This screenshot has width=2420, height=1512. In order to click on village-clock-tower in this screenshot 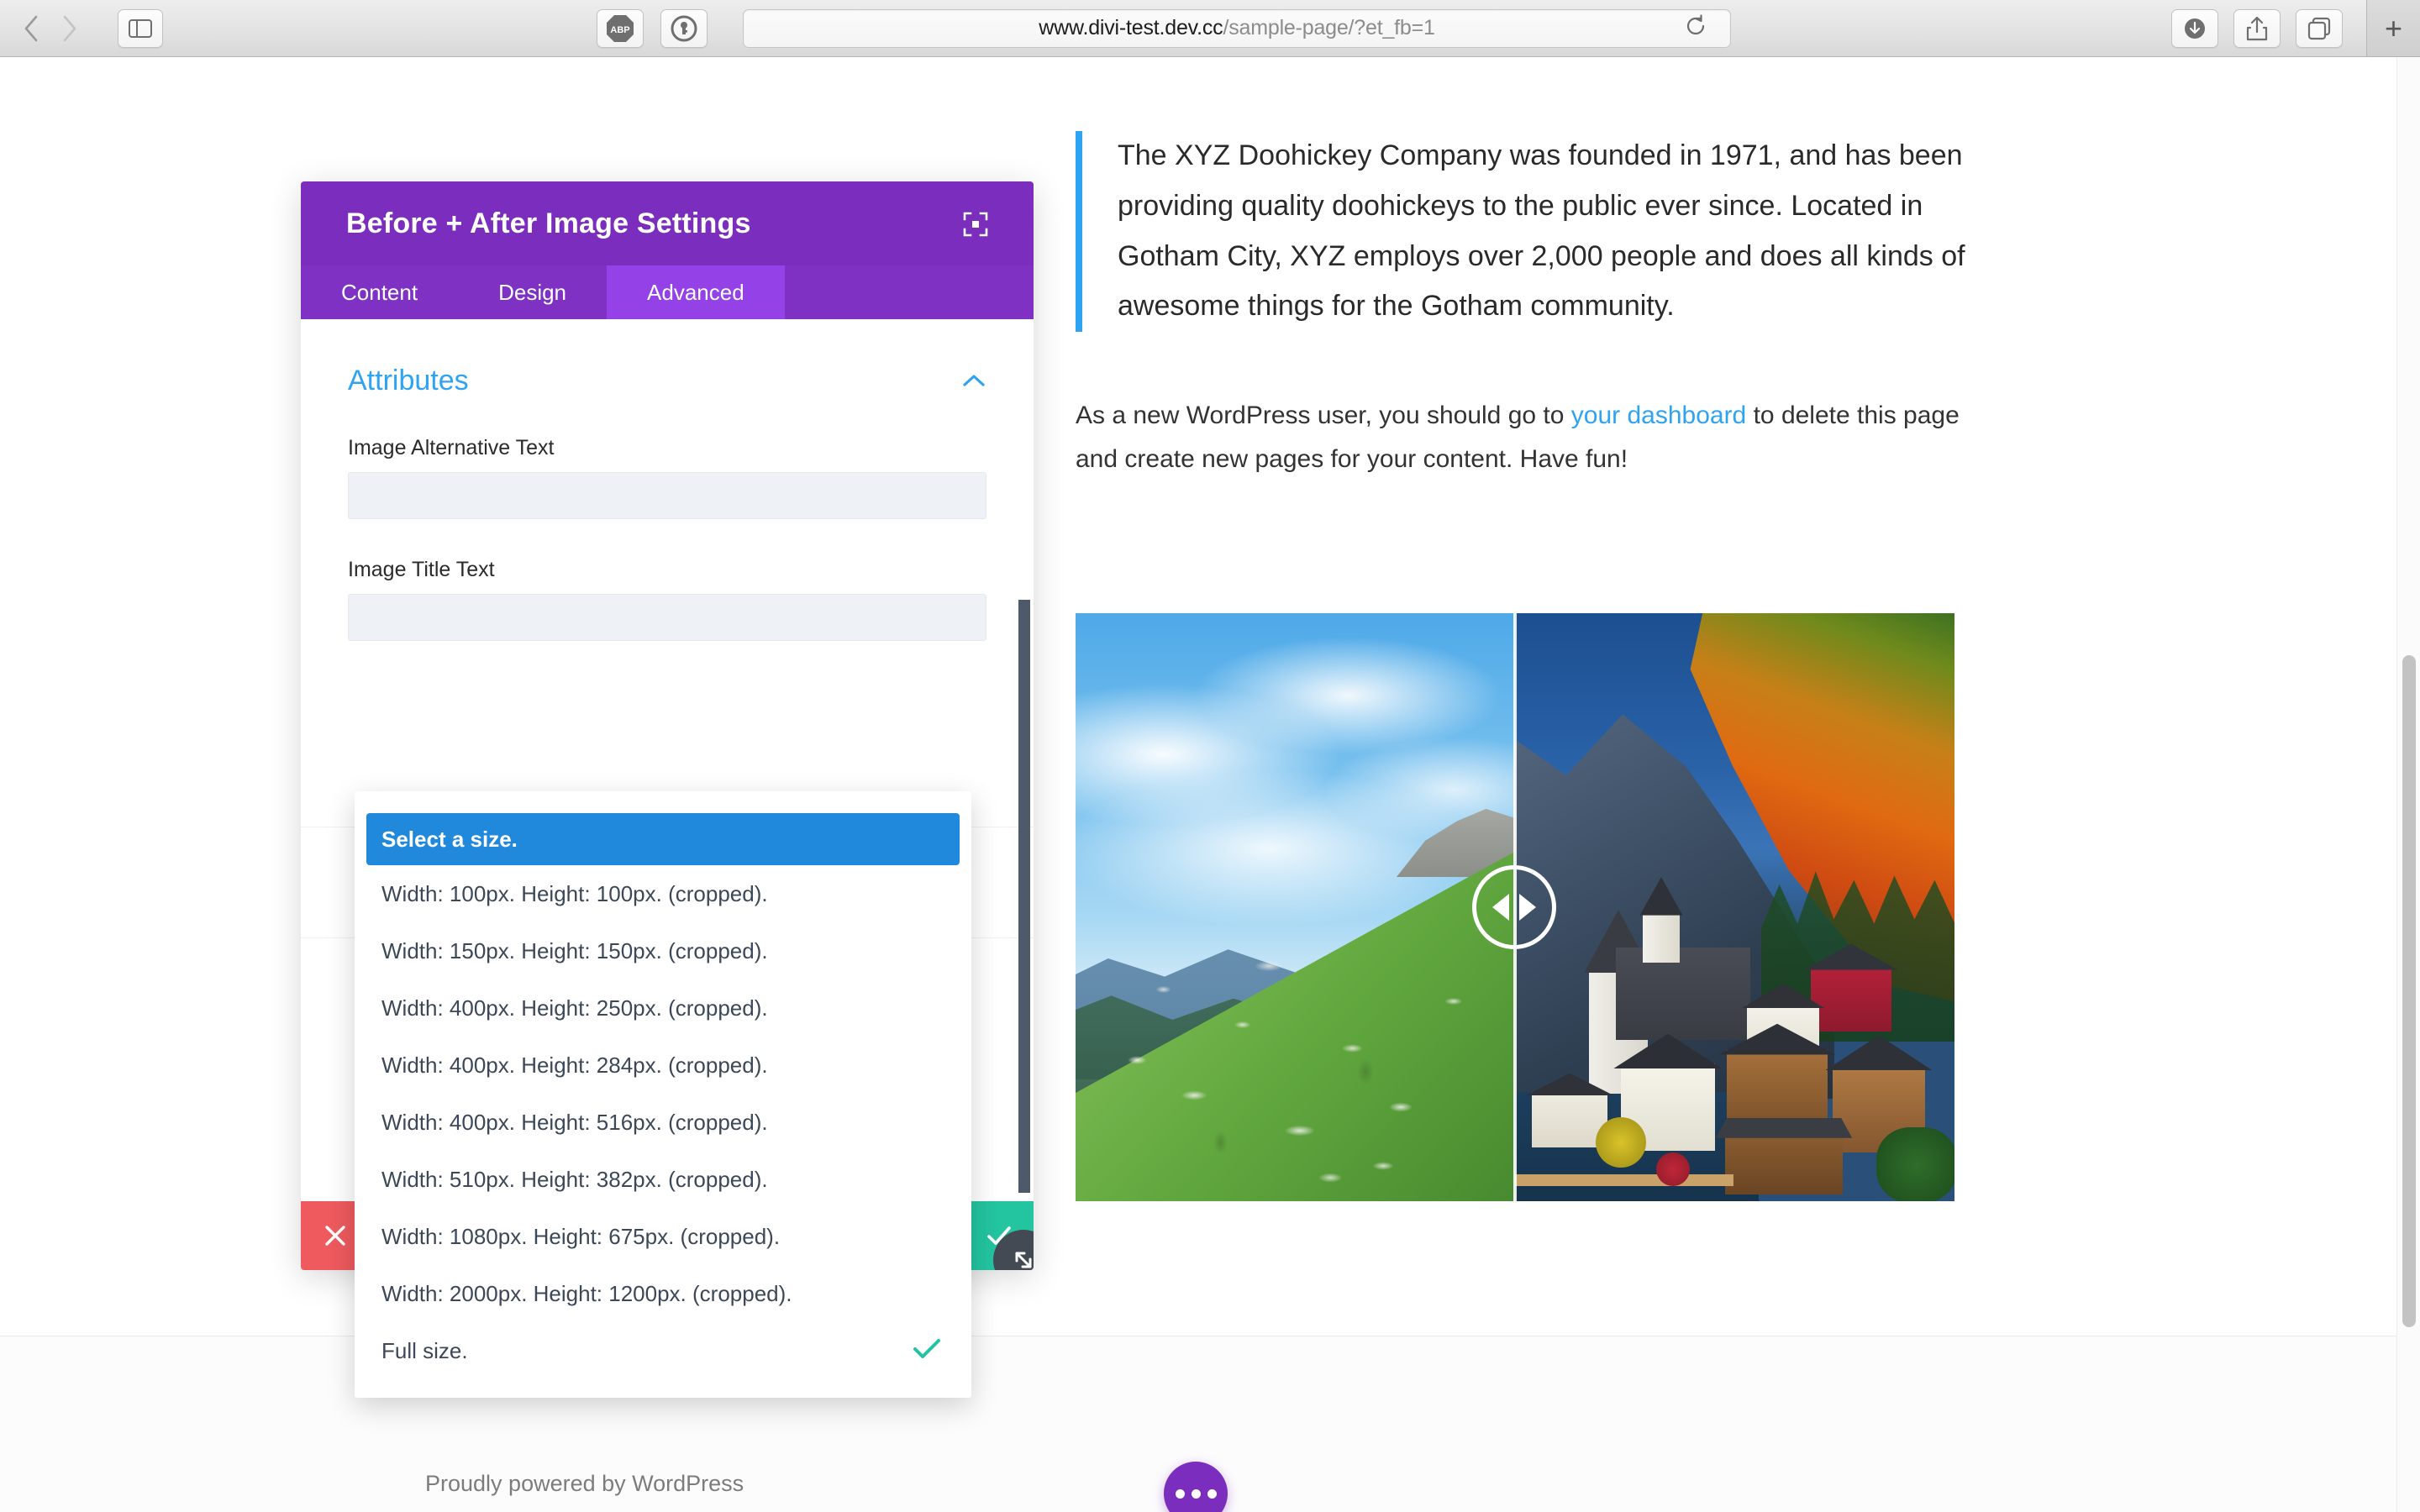, I will do `click(1661, 920)`.